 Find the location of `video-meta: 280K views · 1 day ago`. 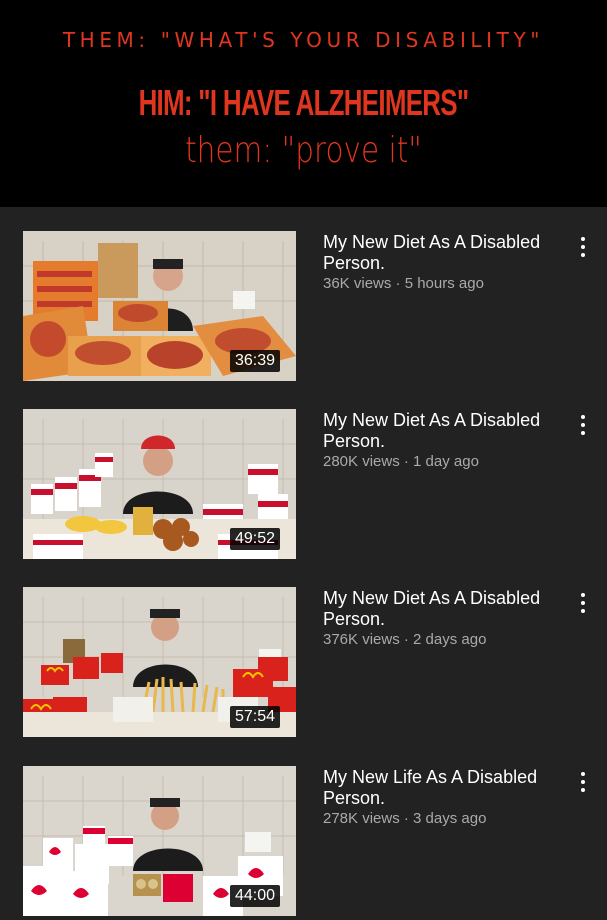

video-meta: 280K views · 1 day ago is located at coordinates (401, 461).